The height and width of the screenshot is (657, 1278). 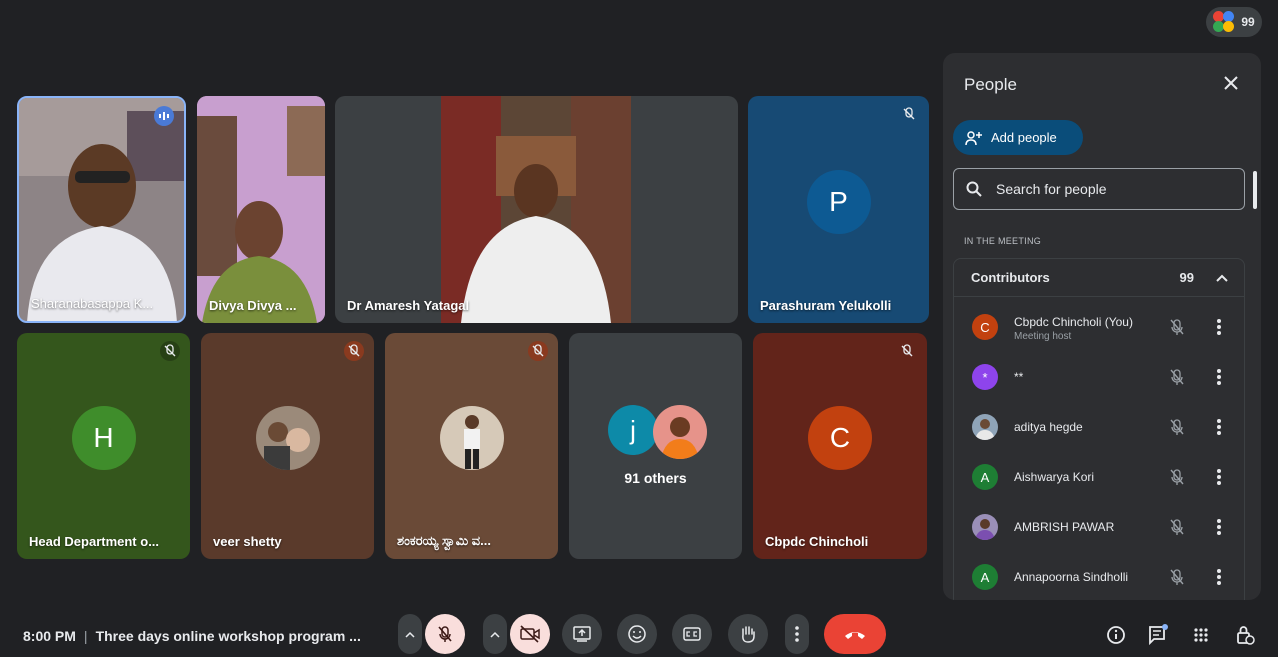 What do you see at coordinates (1010, 277) in the screenshot?
I see `group-label: Contributors` at bounding box center [1010, 277].